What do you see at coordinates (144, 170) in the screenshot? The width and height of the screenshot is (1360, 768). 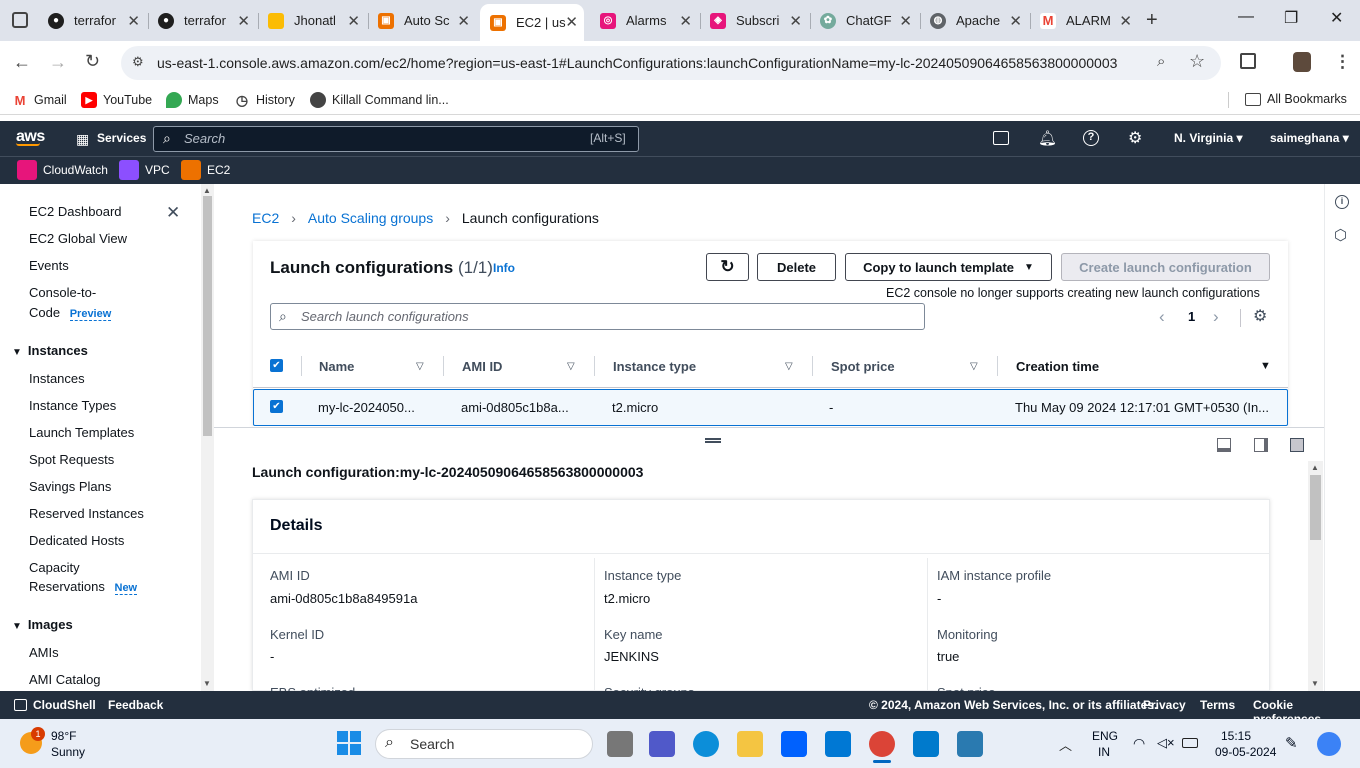 I see `favorite-vpc: VPC` at bounding box center [144, 170].